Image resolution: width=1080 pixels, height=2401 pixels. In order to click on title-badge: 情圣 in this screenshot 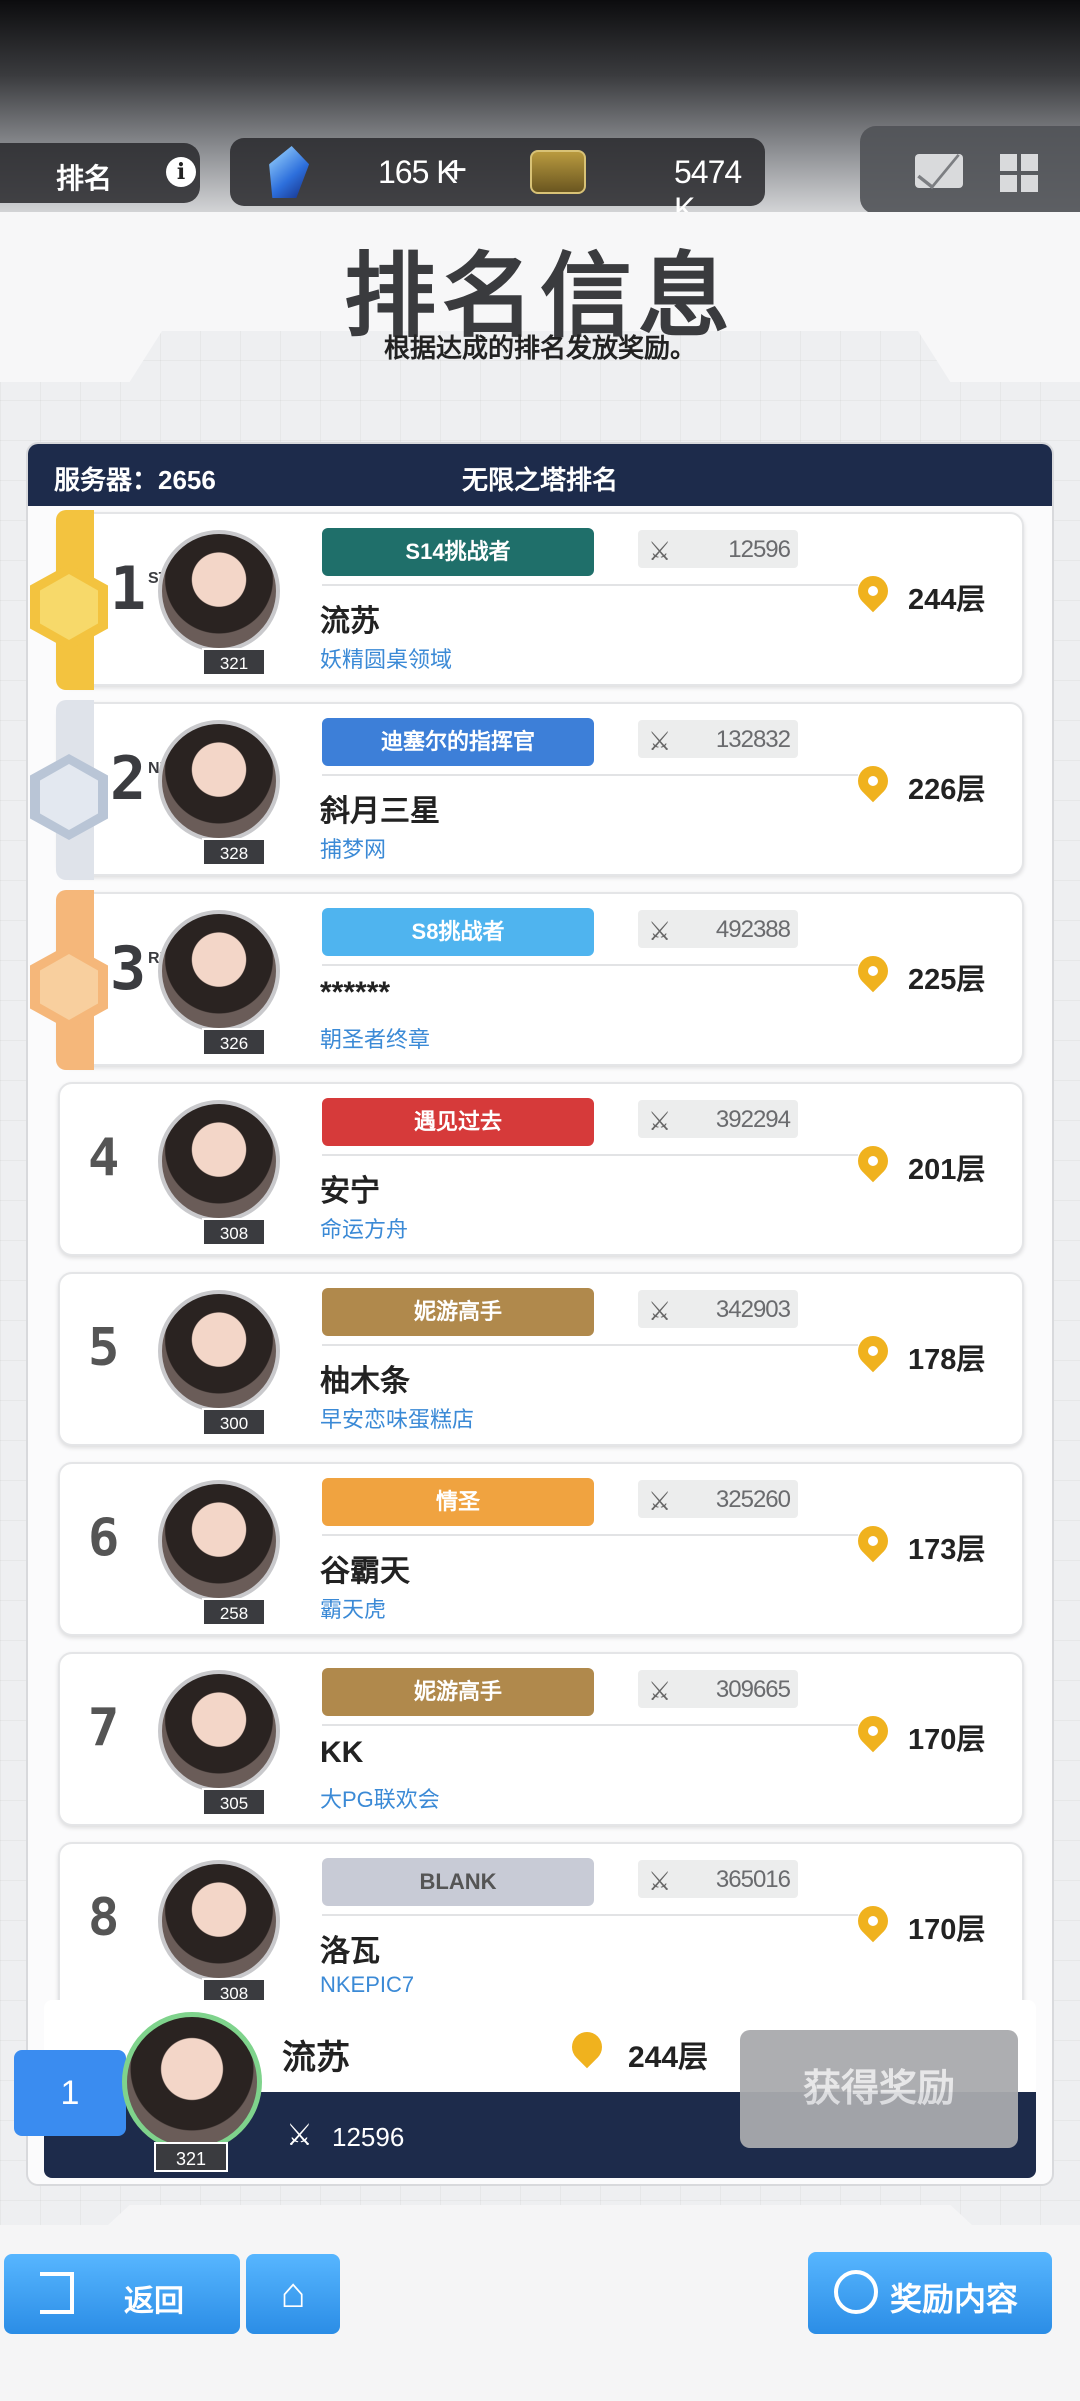, I will do `click(458, 1502)`.